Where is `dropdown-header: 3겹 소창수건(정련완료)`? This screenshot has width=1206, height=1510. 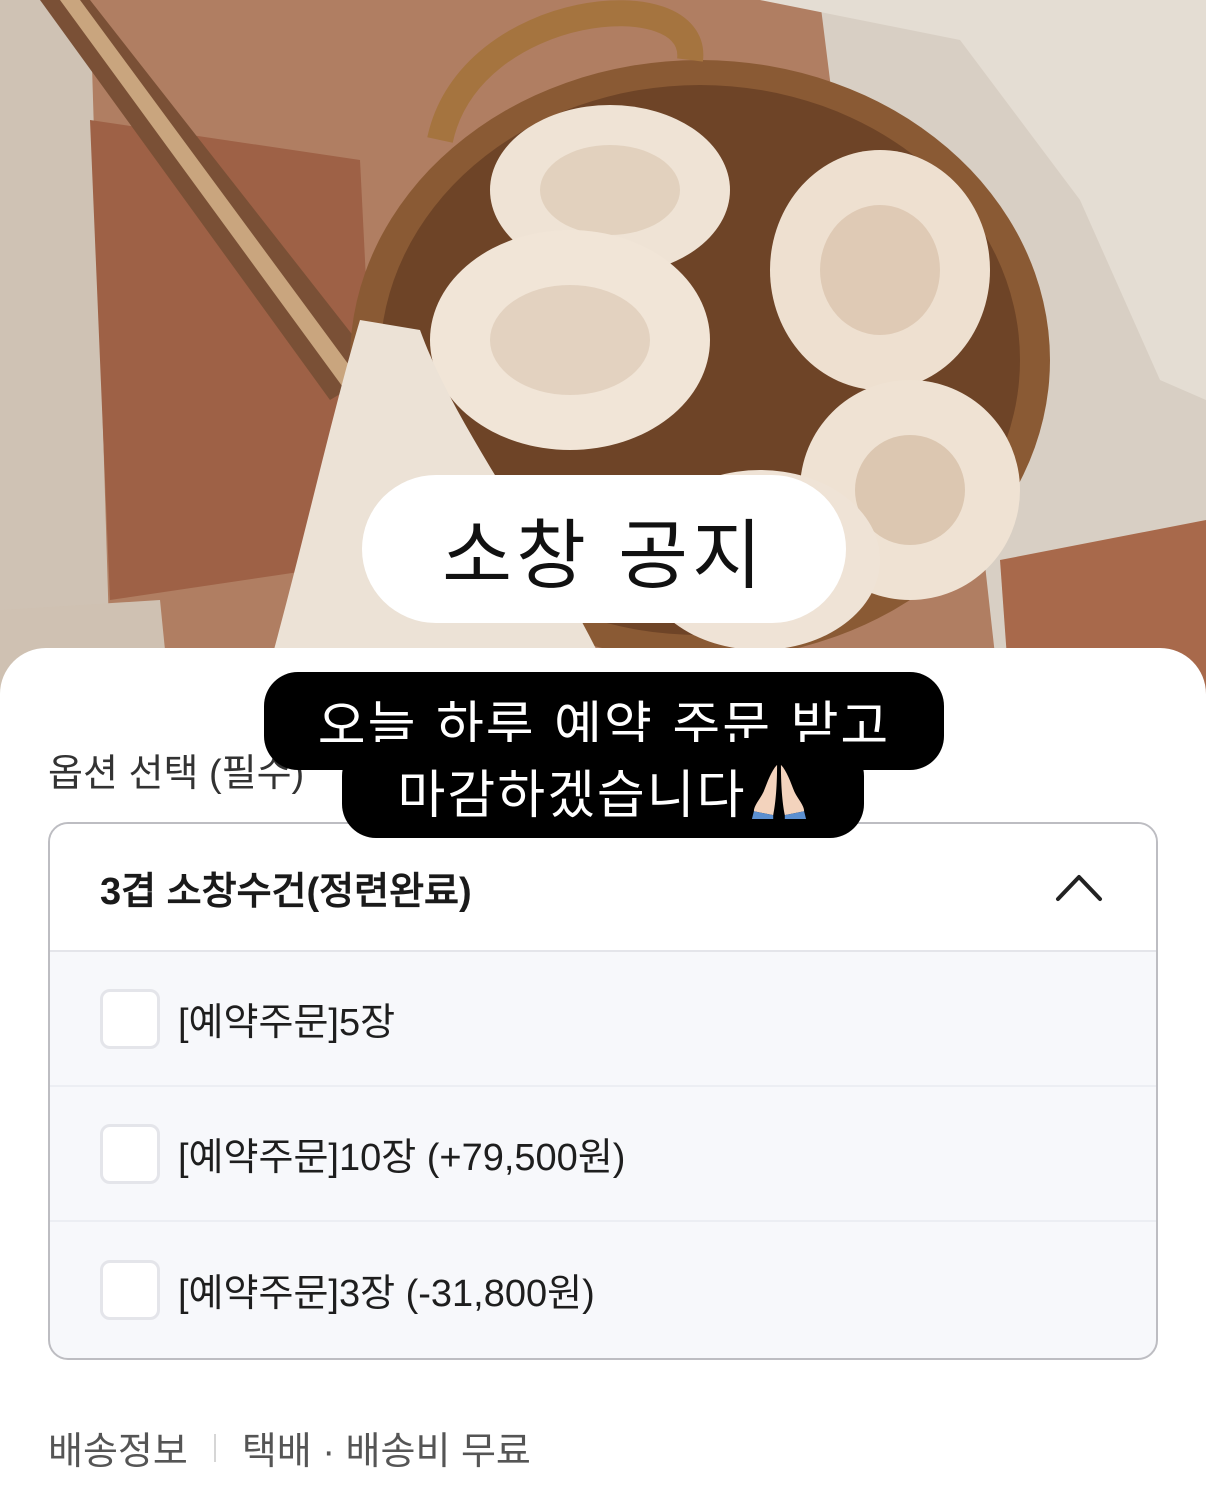
dropdown-header: 3겹 소창수건(정련완료) is located at coordinates (603, 888).